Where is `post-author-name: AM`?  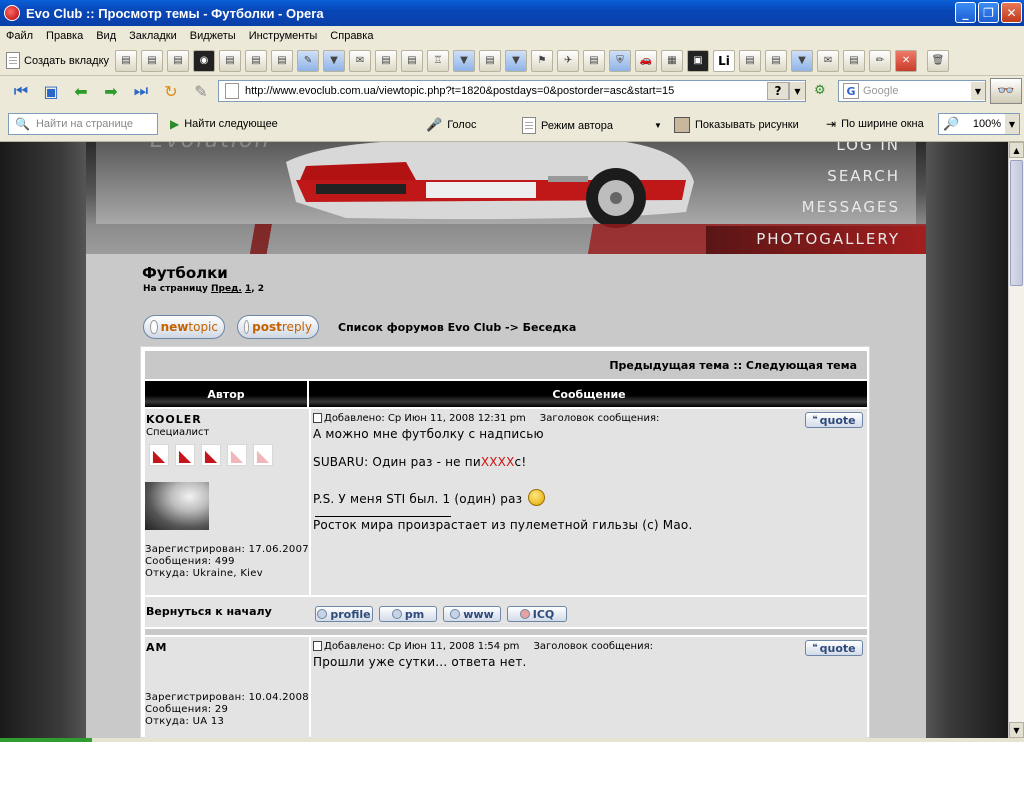
post-author-name: AM is located at coordinates (227, 647).